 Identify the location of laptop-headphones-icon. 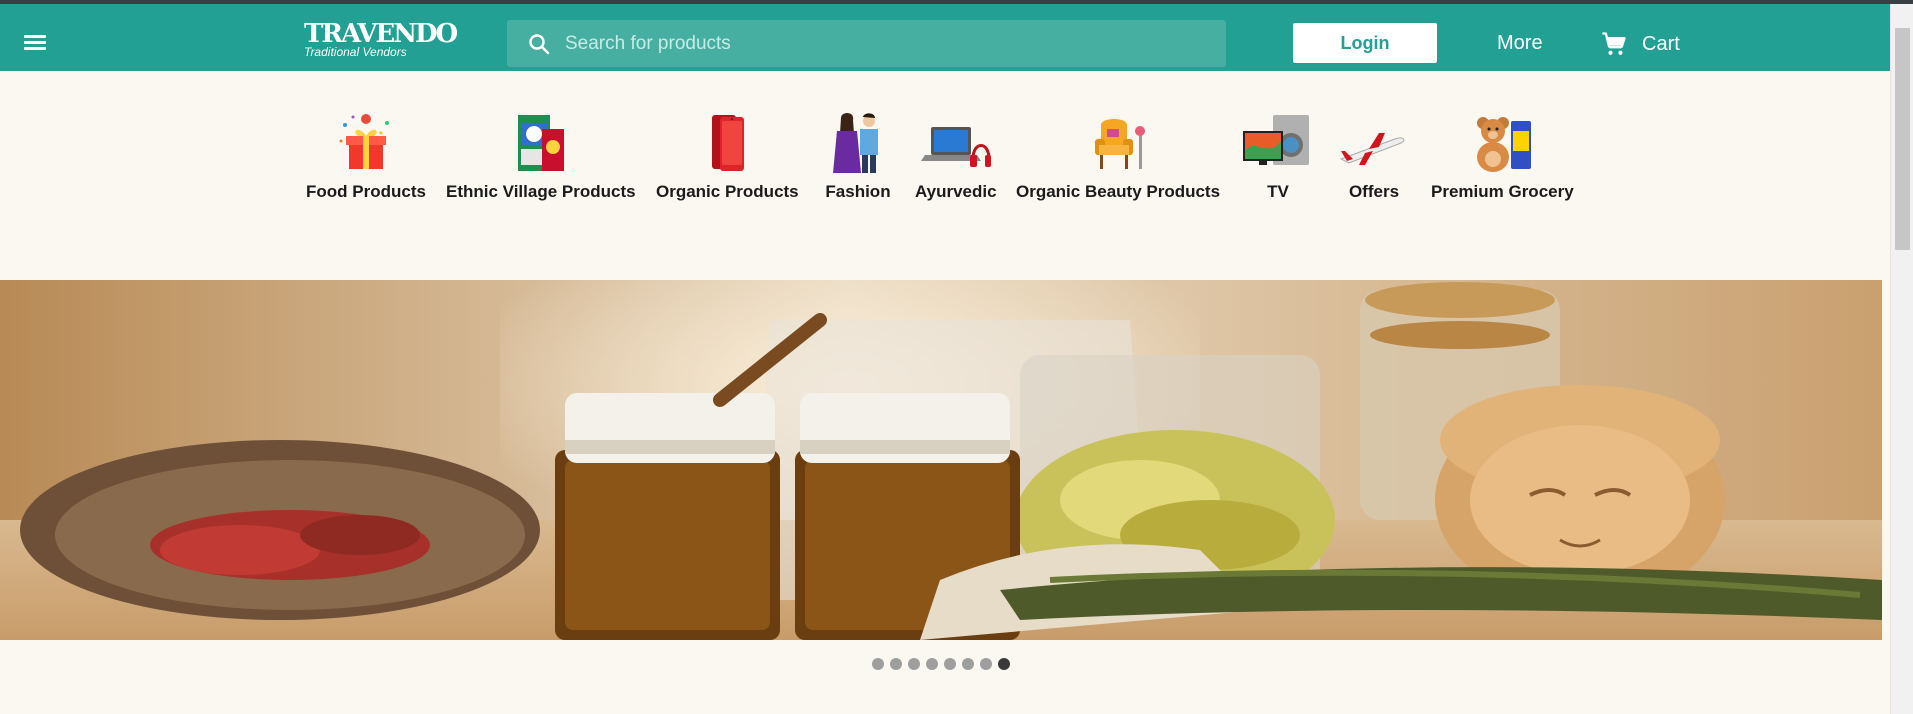
(955, 147).